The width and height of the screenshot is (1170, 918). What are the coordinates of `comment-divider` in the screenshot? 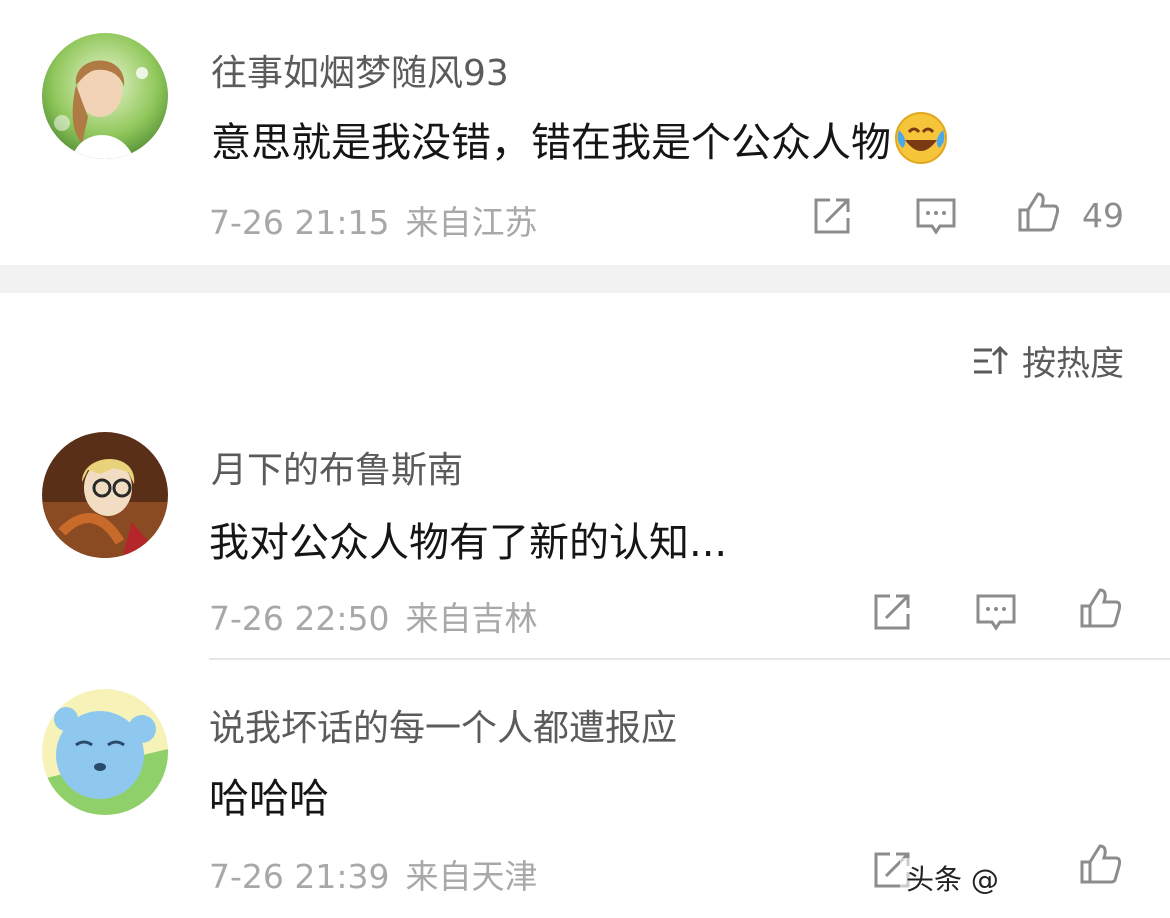 It's located at (689, 659).